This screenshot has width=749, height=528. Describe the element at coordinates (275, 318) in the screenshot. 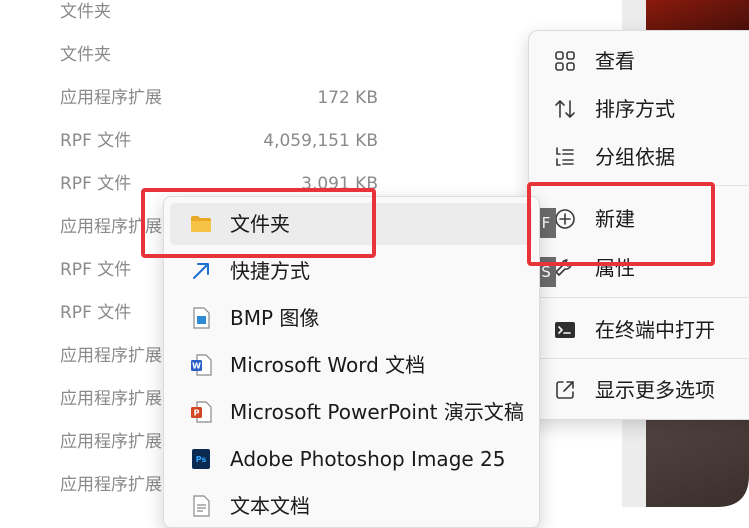

I see `submenu-item-label: BMP 图像` at that location.